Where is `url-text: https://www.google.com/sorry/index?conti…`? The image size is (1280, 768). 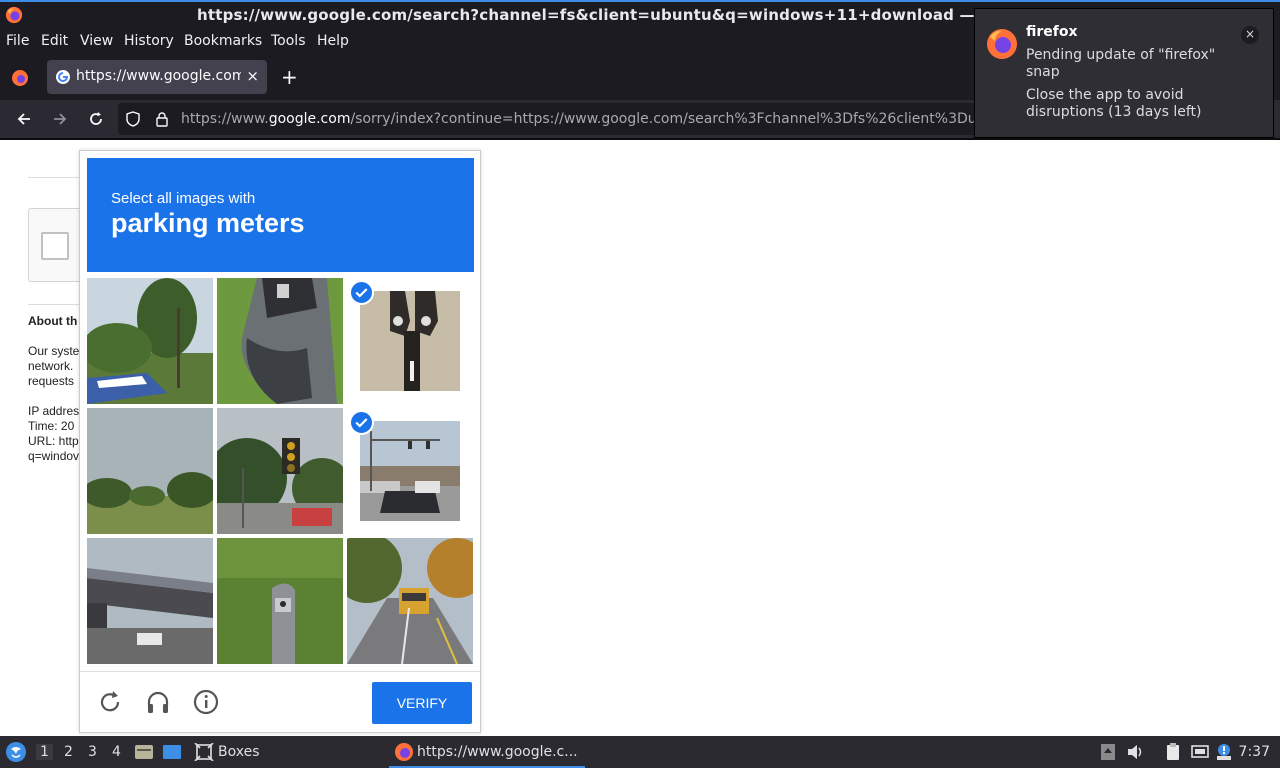 url-text: https://www.google.com/sorry/index?conti… is located at coordinates (579, 119).